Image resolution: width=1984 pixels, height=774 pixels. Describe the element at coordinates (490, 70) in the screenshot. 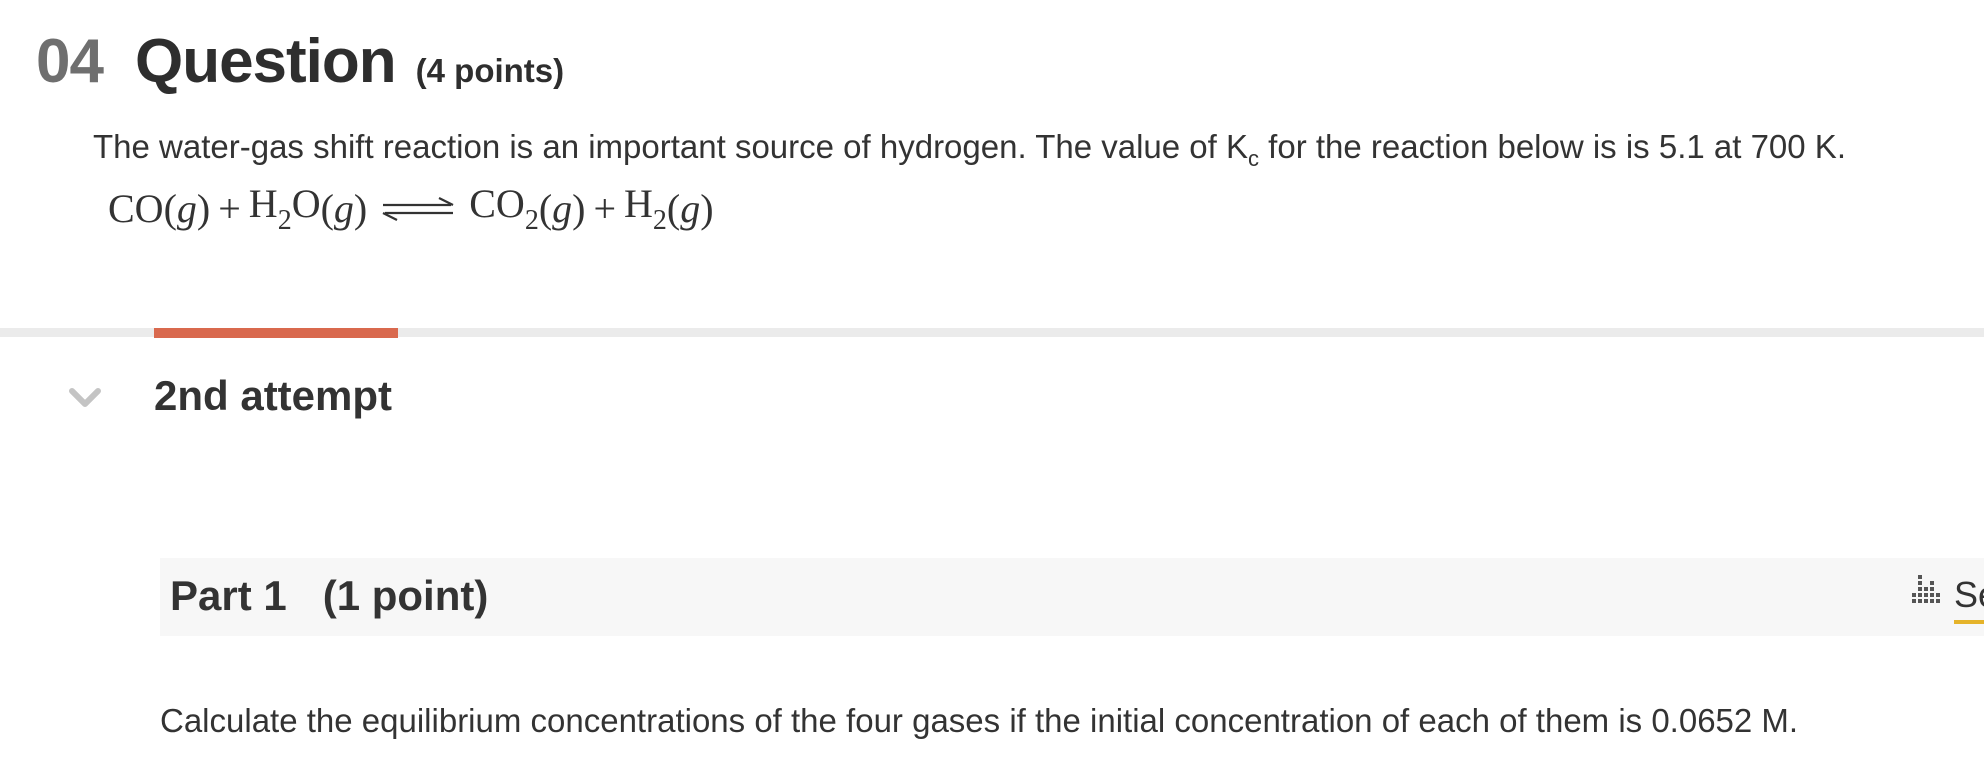

I see `question-points: (4 points)` at that location.